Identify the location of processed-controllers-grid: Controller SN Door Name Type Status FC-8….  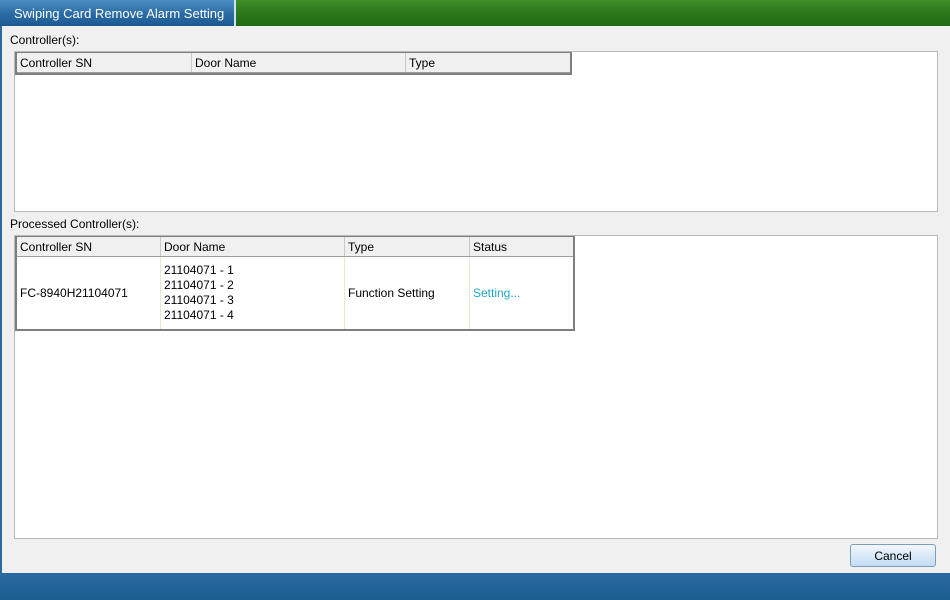
(295, 283).